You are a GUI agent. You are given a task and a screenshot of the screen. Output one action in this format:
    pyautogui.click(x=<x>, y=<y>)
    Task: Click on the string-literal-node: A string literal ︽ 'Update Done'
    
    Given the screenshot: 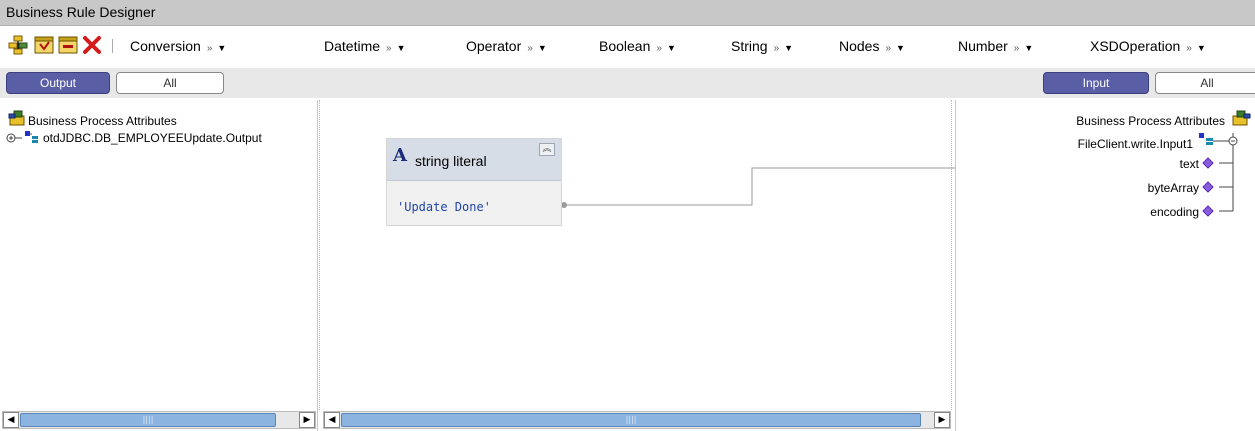 What is the action you would take?
    pyautogui.click(x=474, y=182)
    